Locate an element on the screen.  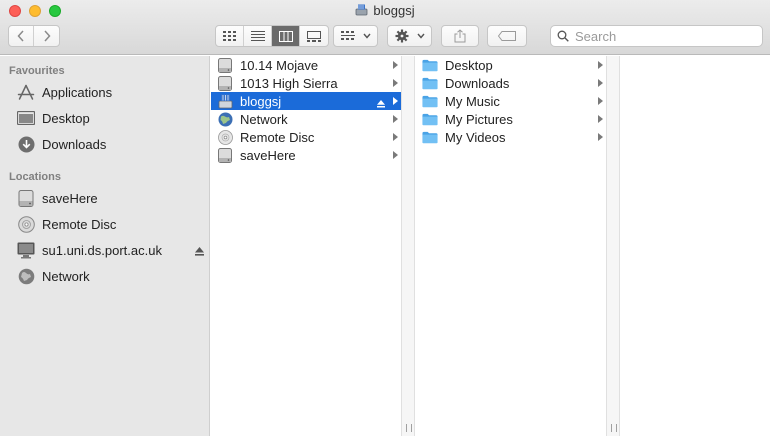
share-icon is located at coordinates (460, 36).